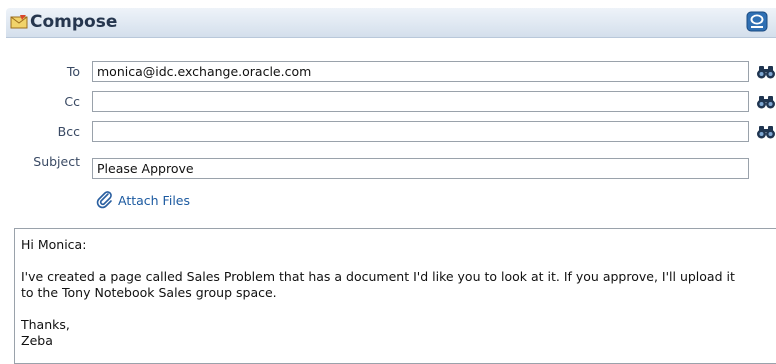 The height and width of the screenshot is (364, 776). Describe the element at coordinates (54, 244) in the screenshot. I see `message-line: Hi Monica:` at that location.